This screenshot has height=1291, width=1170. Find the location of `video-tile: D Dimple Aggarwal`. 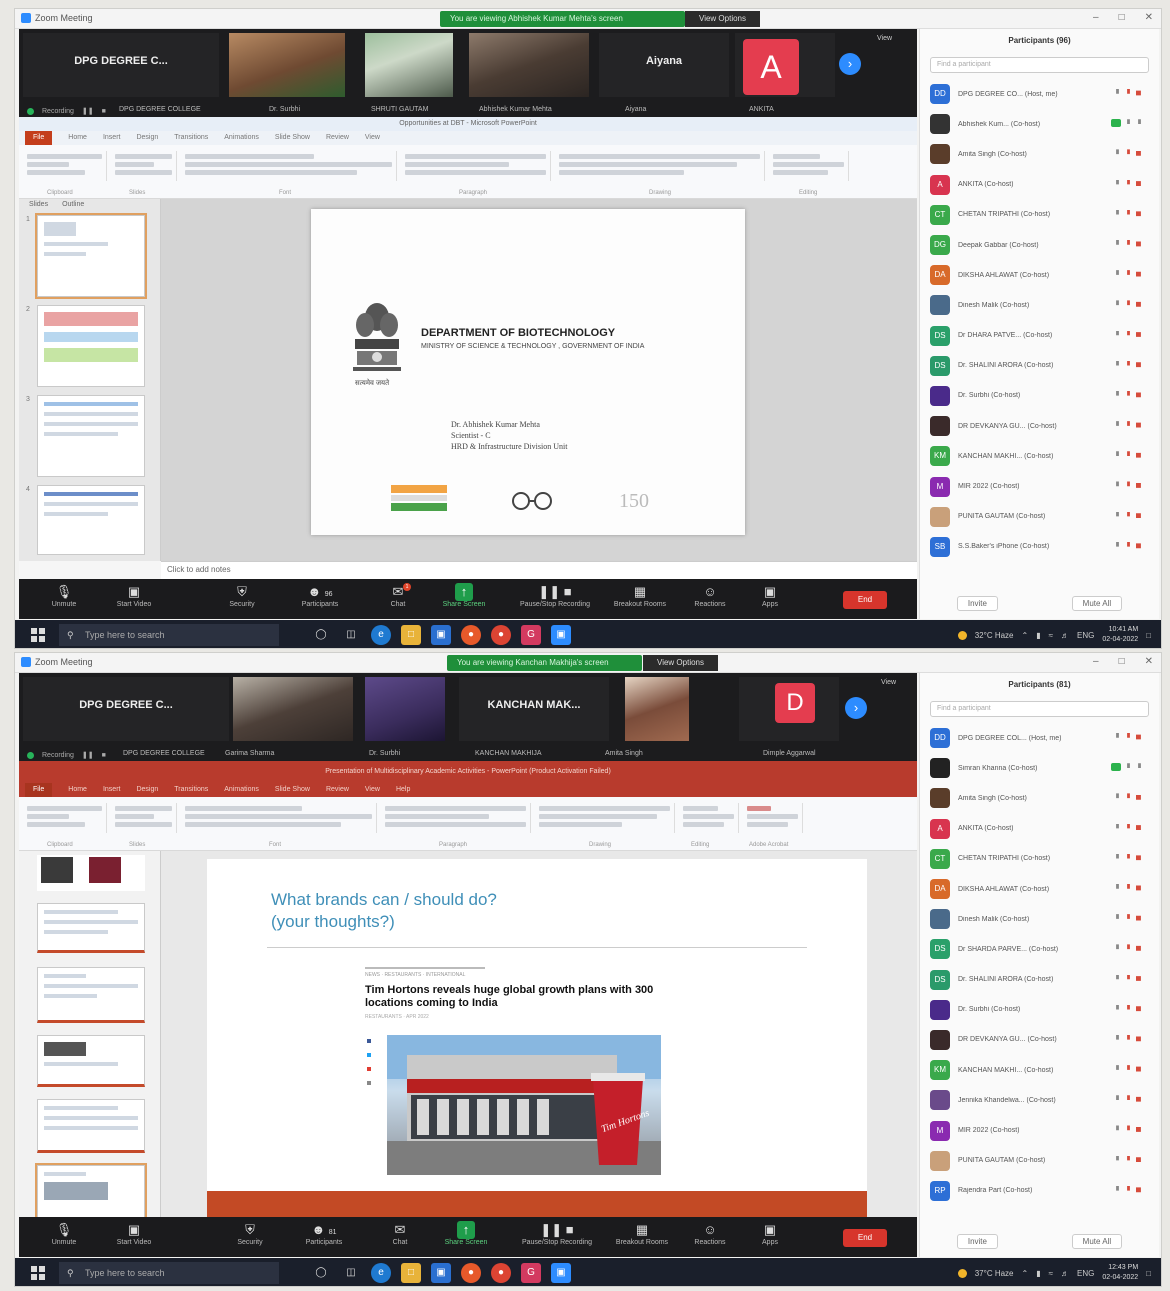

video-tile: D Dimple Aggarwal is located at coordinates (789, 717).